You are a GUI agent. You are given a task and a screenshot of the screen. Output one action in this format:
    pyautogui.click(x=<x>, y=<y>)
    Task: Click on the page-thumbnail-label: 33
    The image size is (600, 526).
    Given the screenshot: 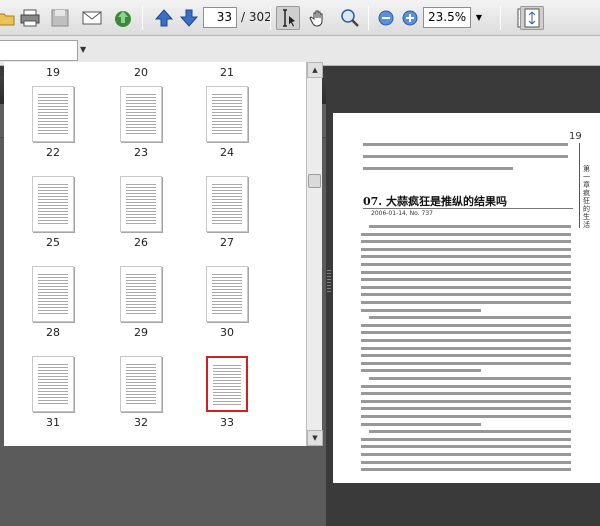 What is the action you would take?
    pyautogui.click(x=227, y=422)
    